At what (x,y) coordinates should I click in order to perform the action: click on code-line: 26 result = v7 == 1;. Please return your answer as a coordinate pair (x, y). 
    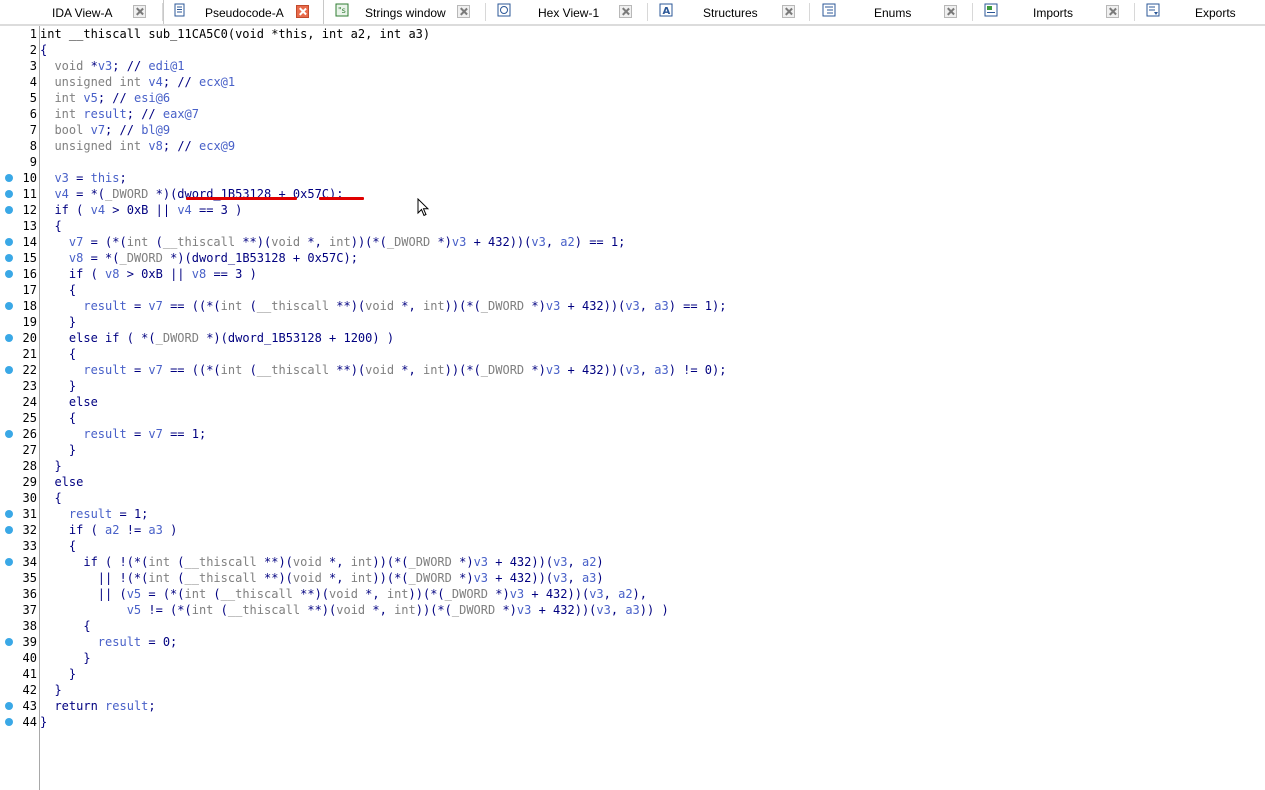
    Looking at the image, I should click on (632, 434).